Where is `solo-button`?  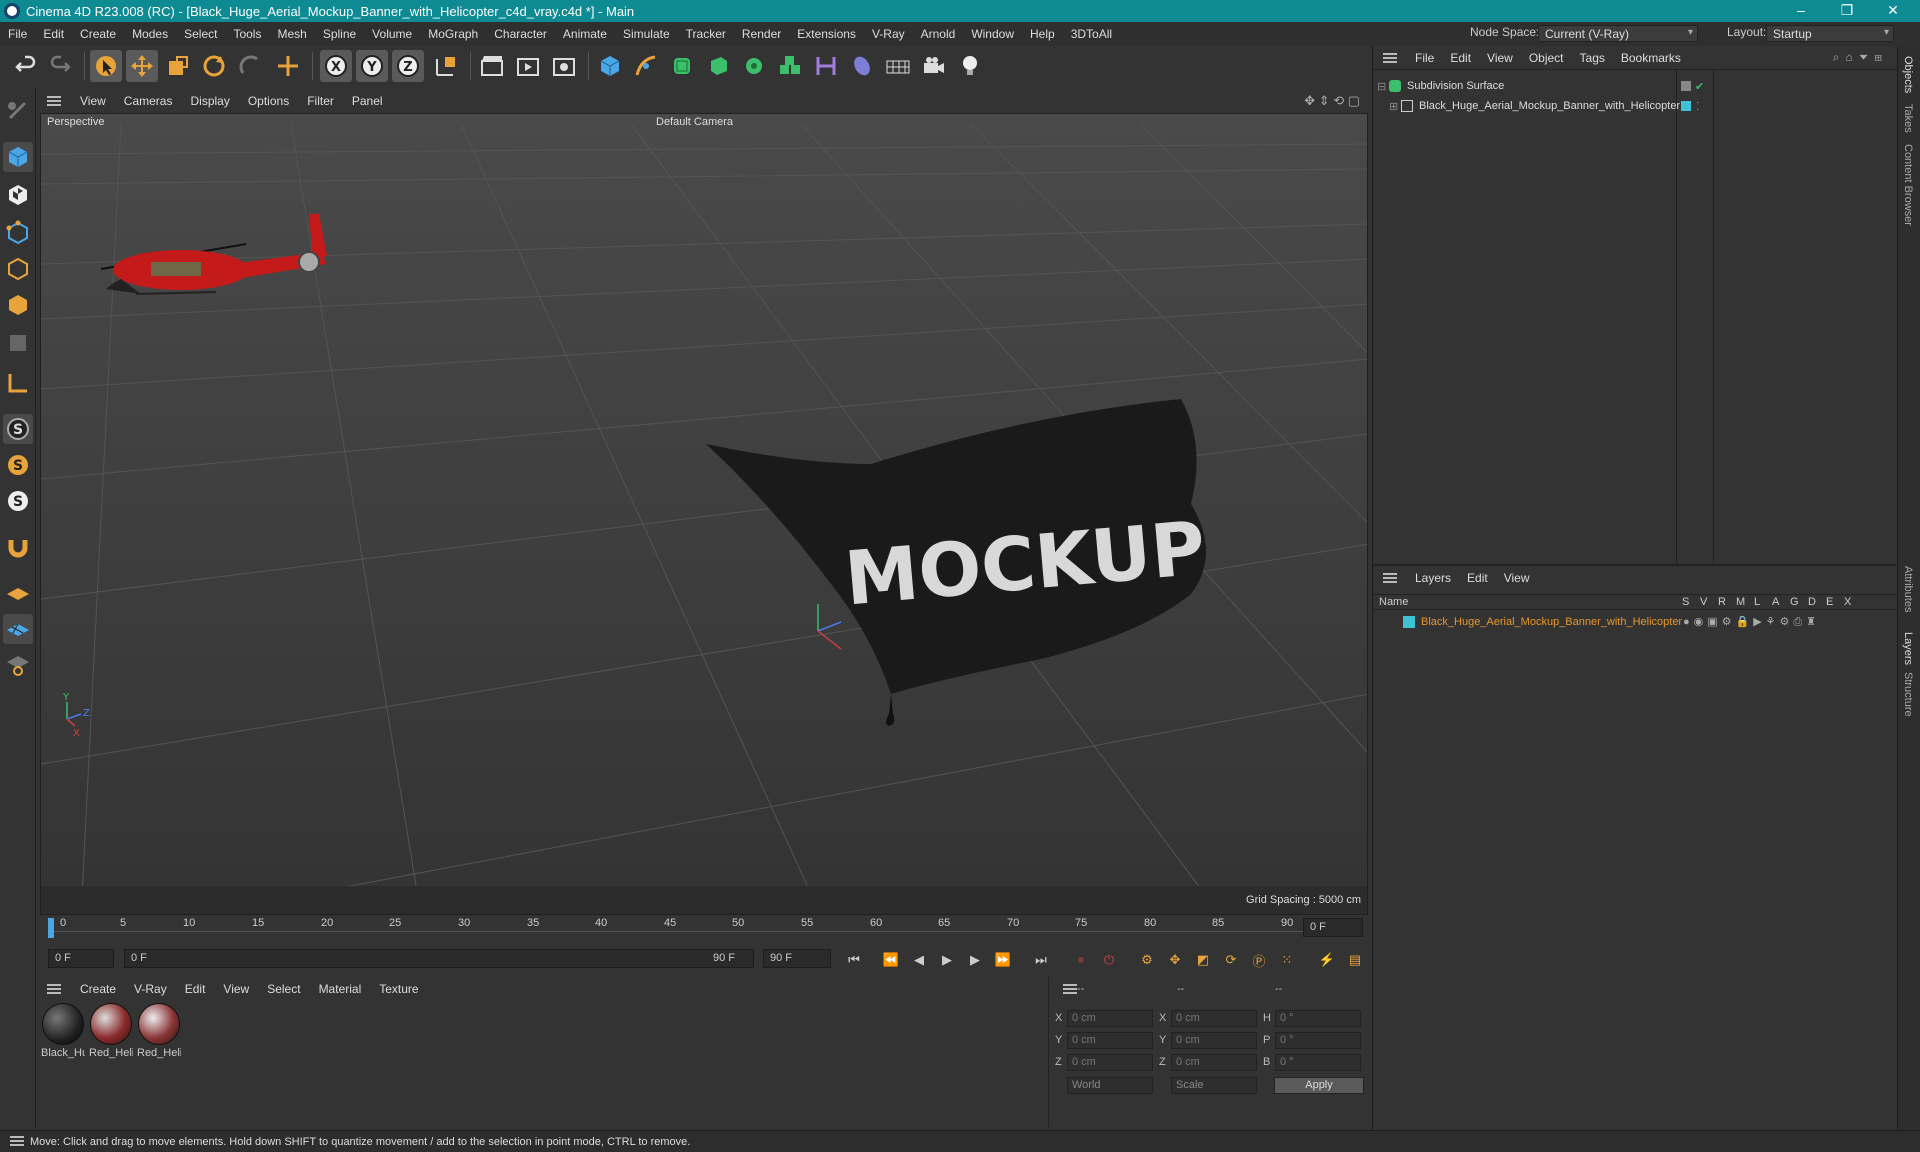 solo-button is located at coordinates (18, 665).